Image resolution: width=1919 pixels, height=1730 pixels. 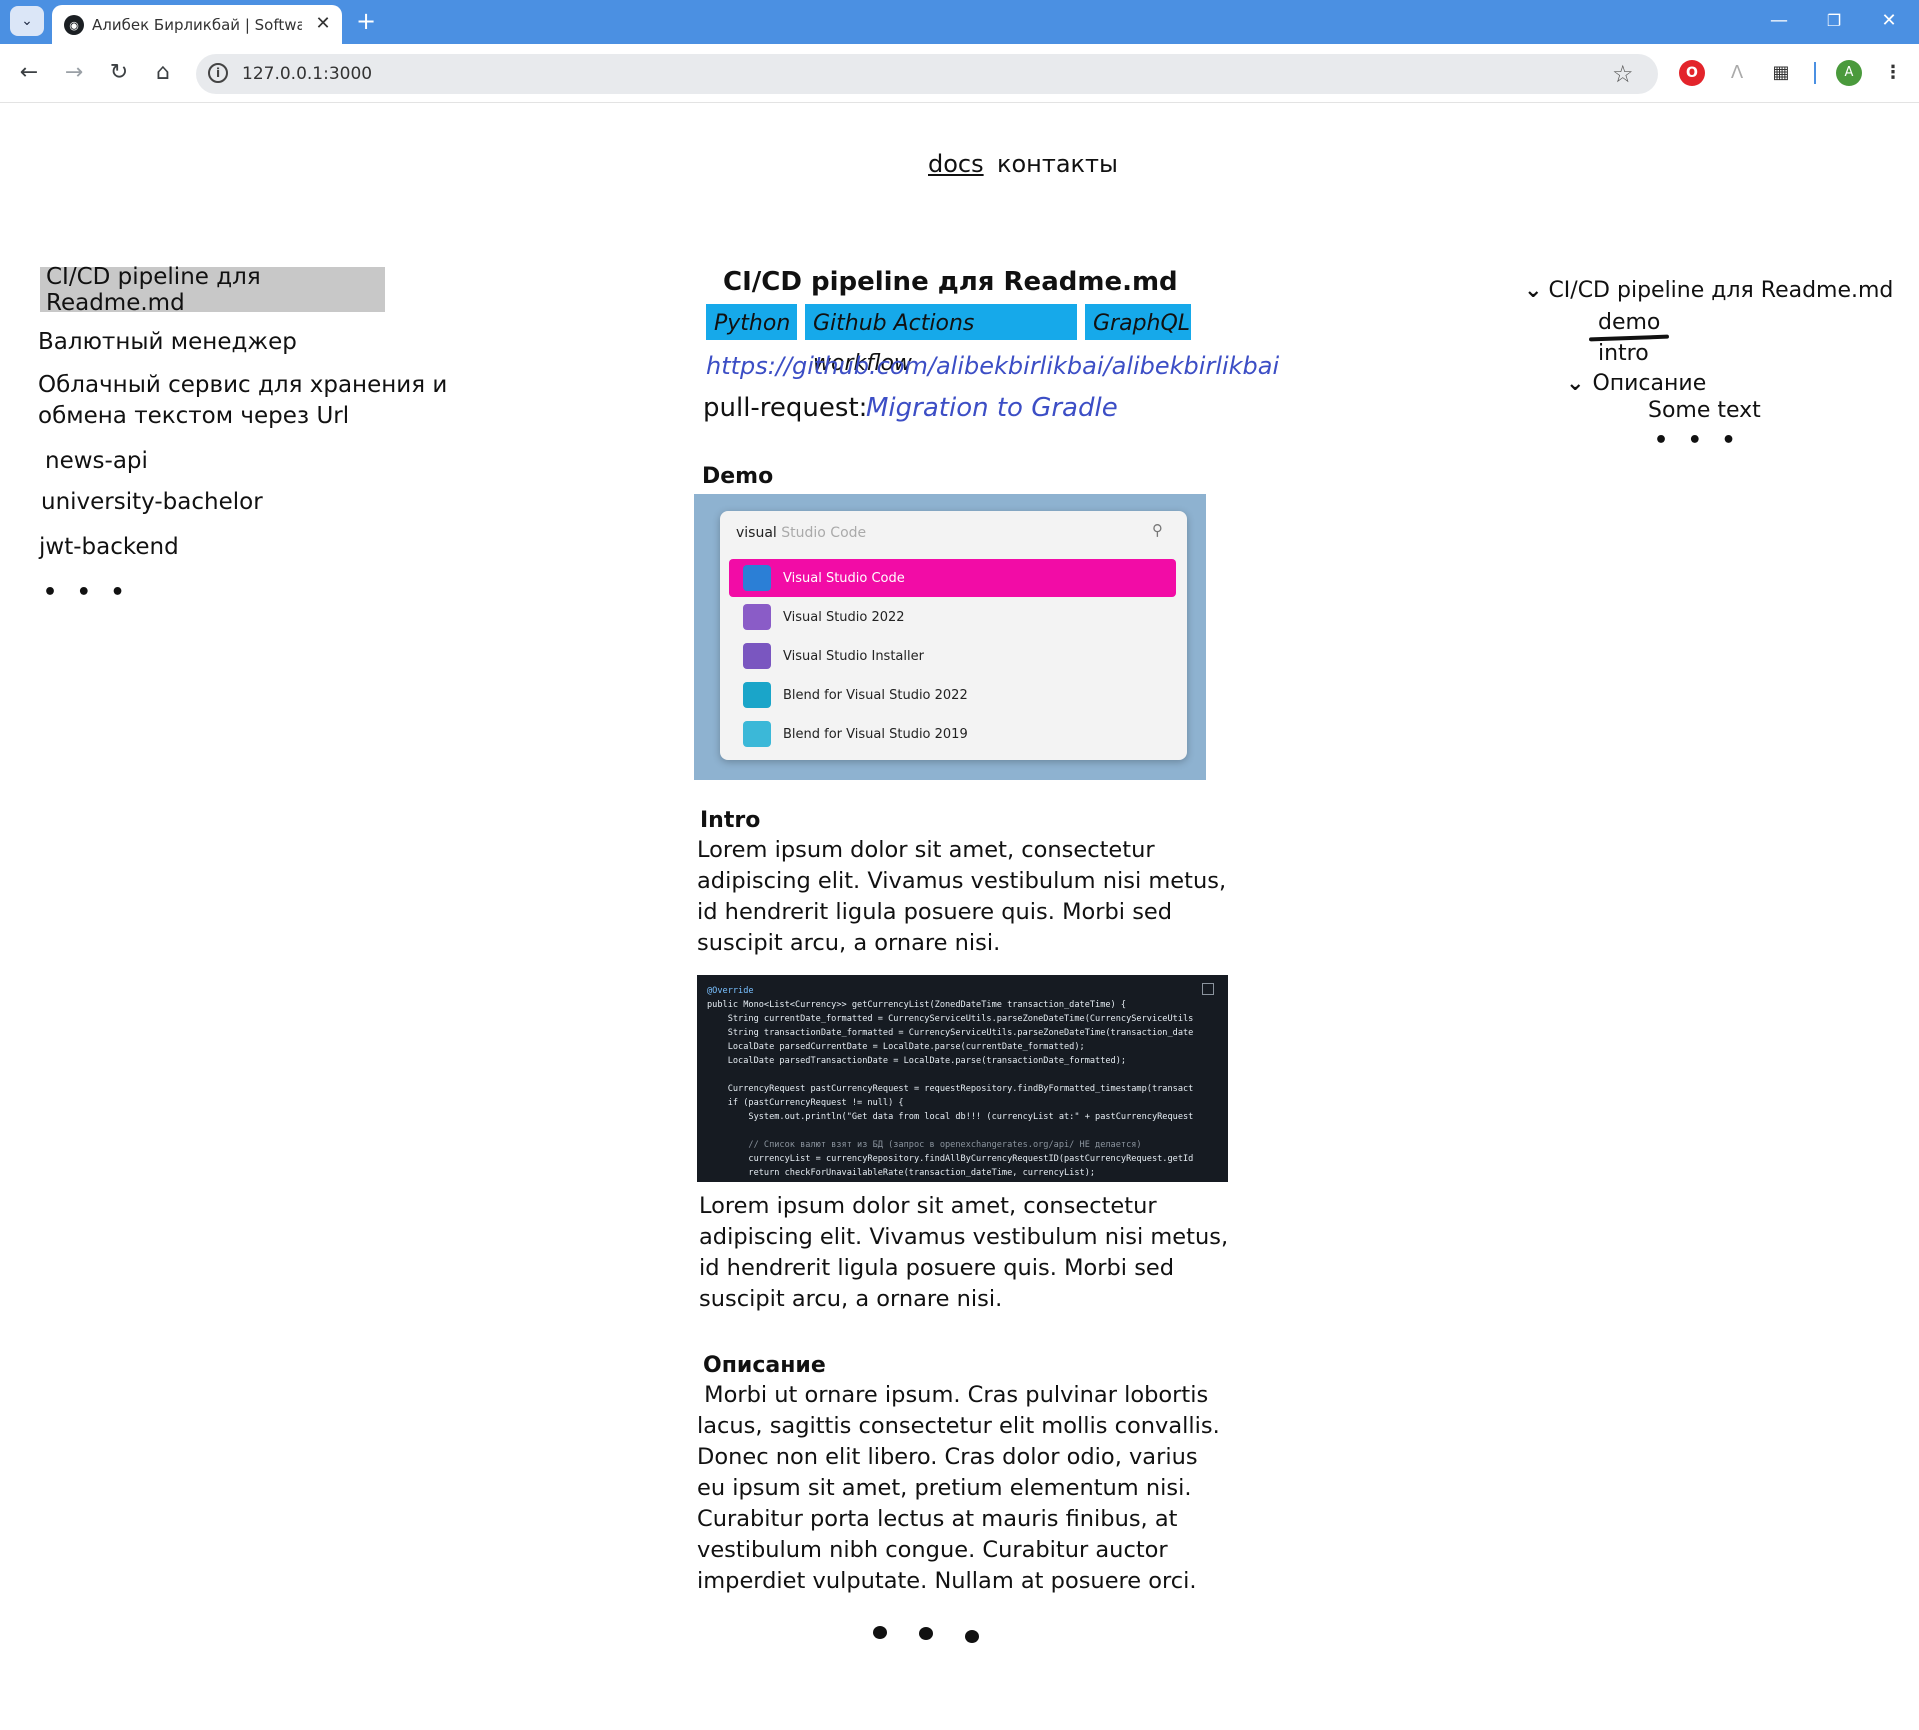 What do you see at coordinates (1692, 73) in the screenshot?
I see `opera-extension-icon: O` at bounding box center [1692, 73].